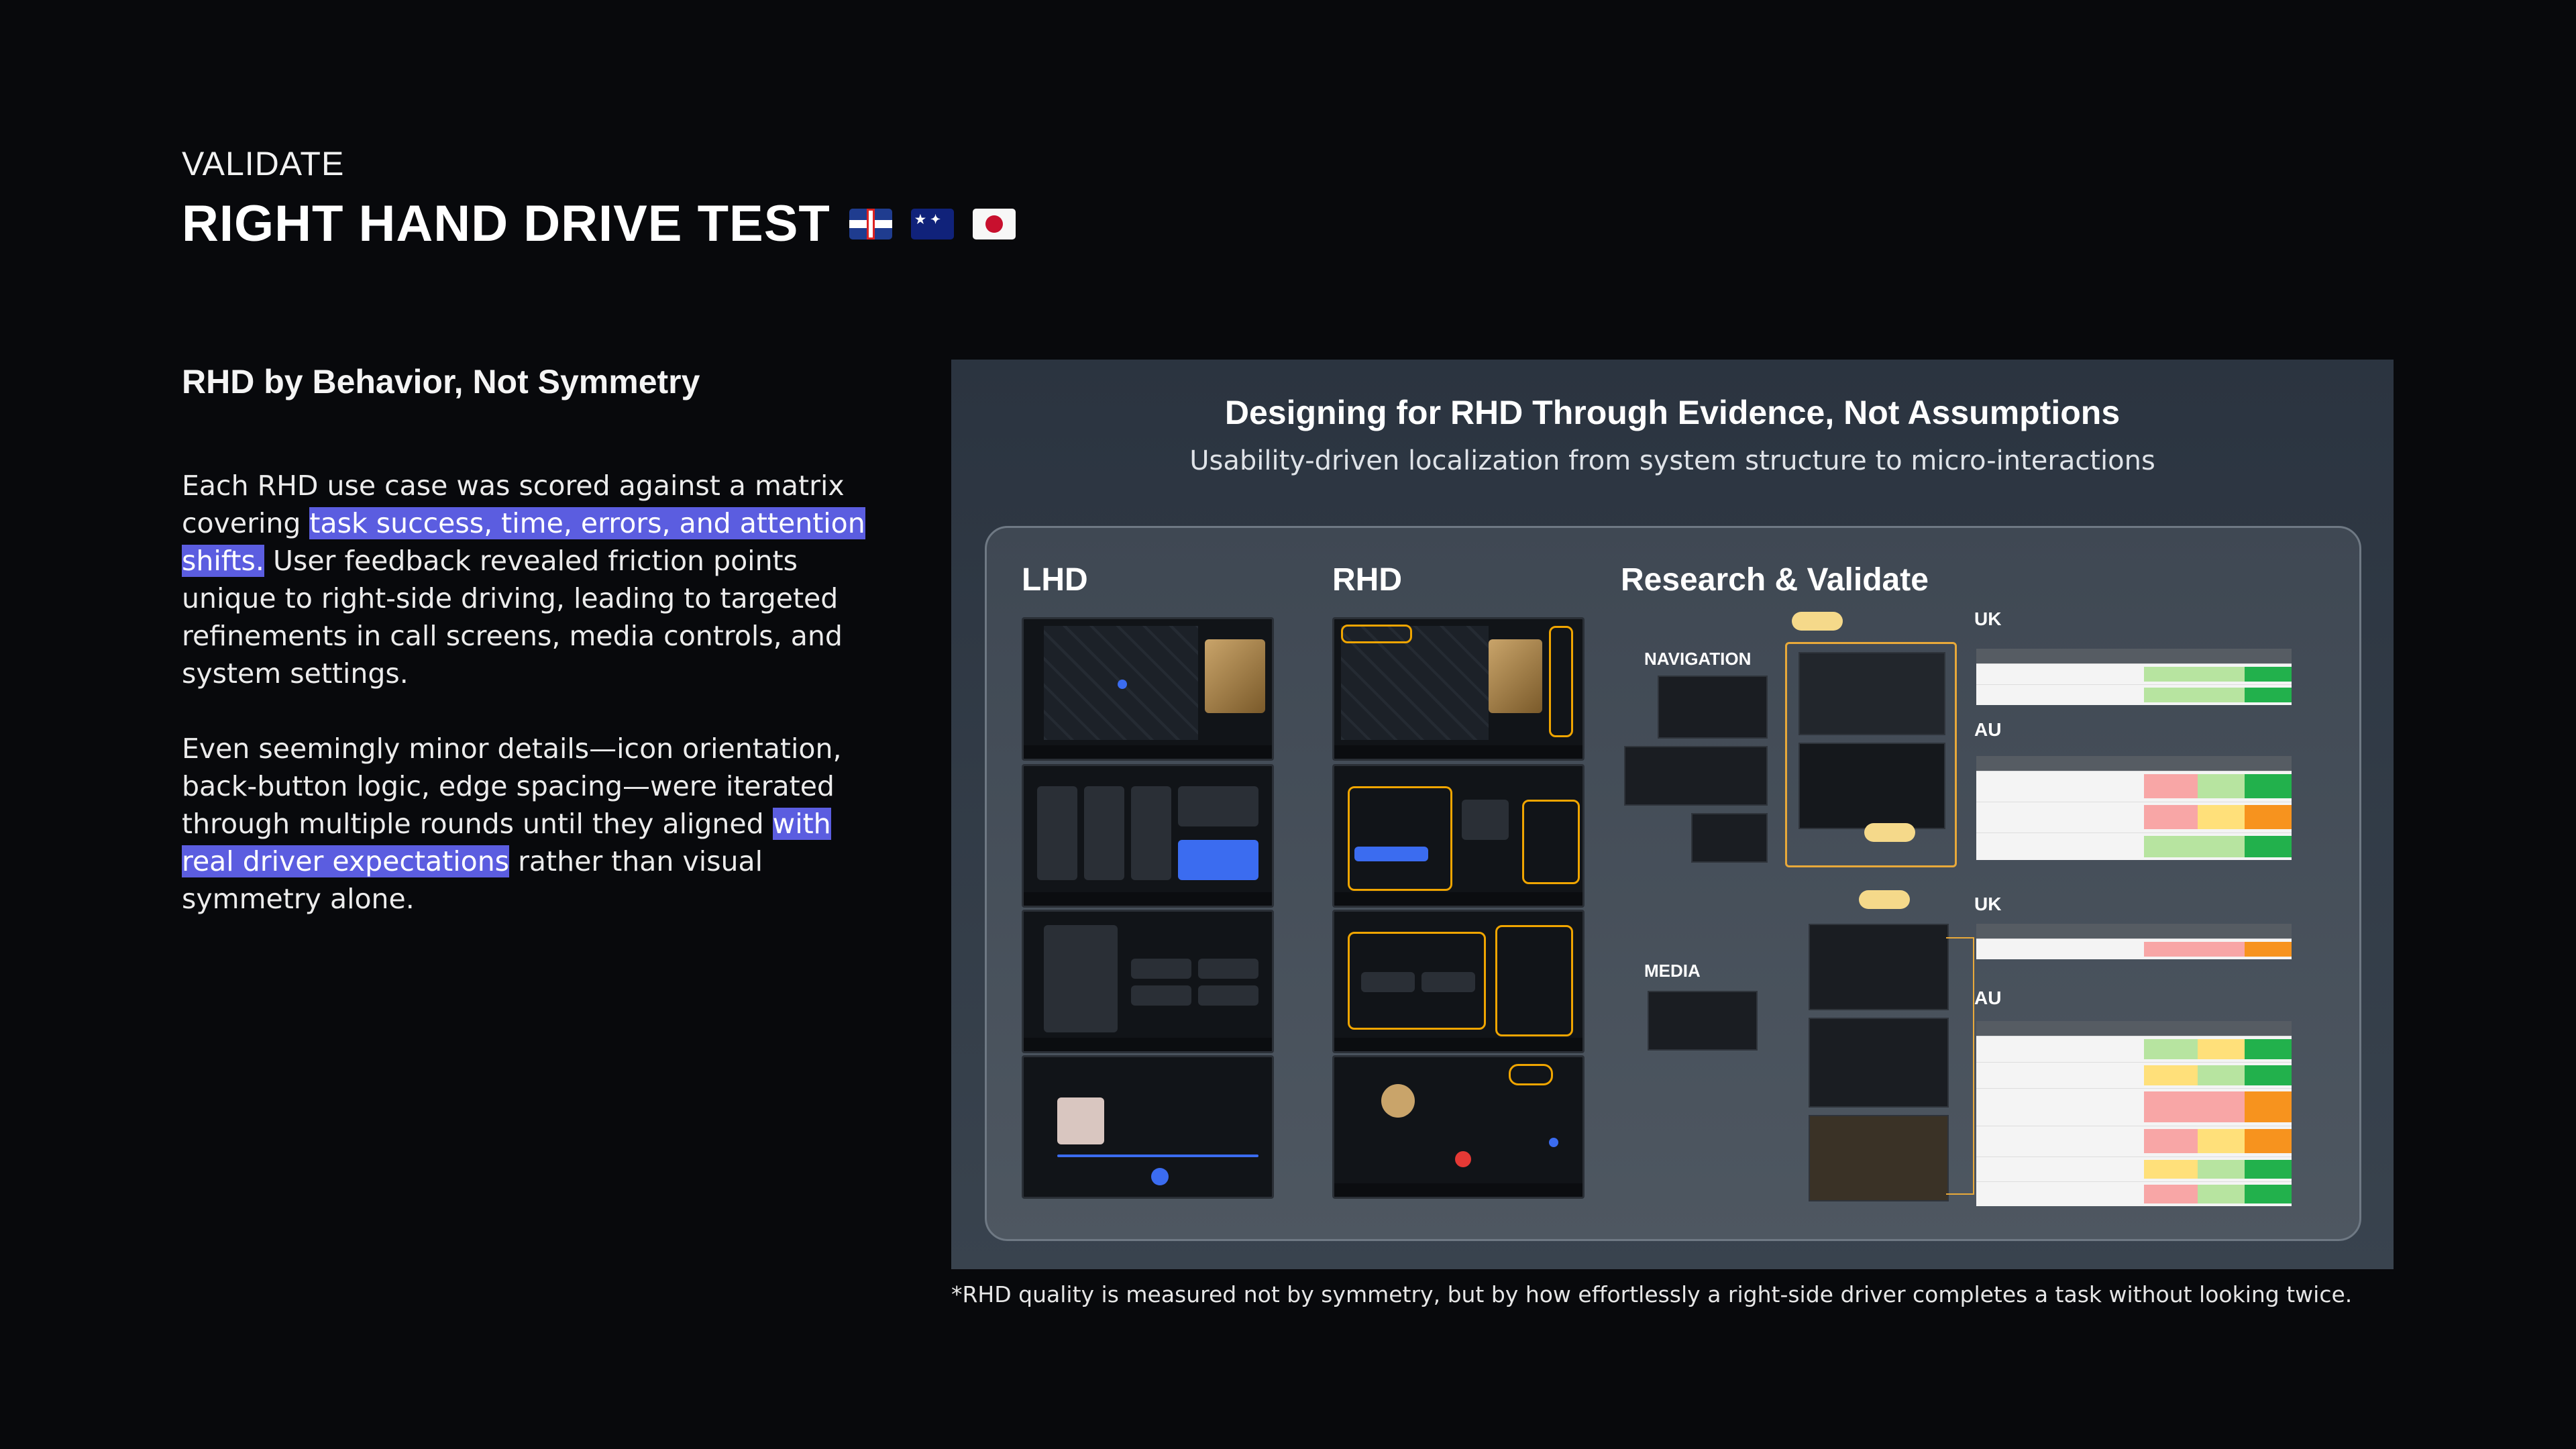 The width and height of the screenshot is (2576, 1449). I want to click on uk-flag-icon, so click(870, 223).